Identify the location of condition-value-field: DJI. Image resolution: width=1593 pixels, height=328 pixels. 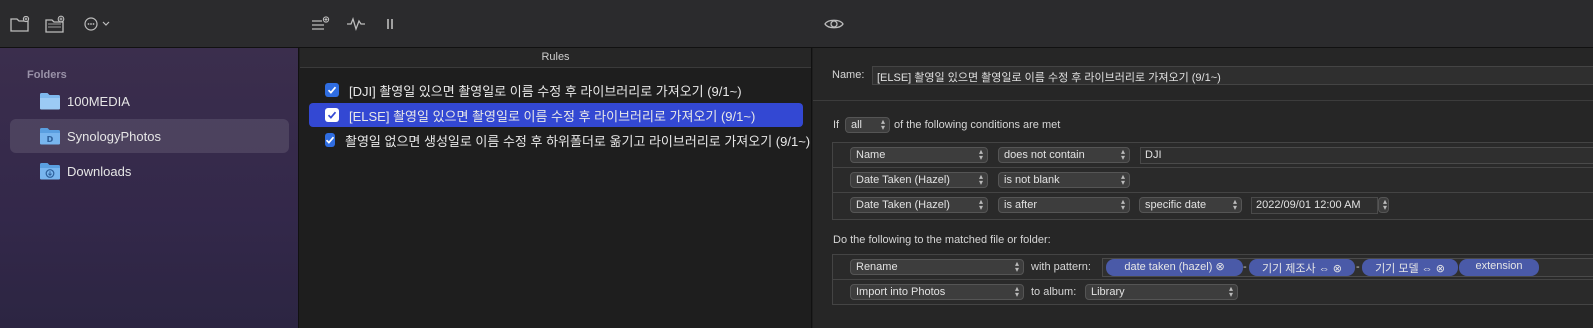
(1366, 155).